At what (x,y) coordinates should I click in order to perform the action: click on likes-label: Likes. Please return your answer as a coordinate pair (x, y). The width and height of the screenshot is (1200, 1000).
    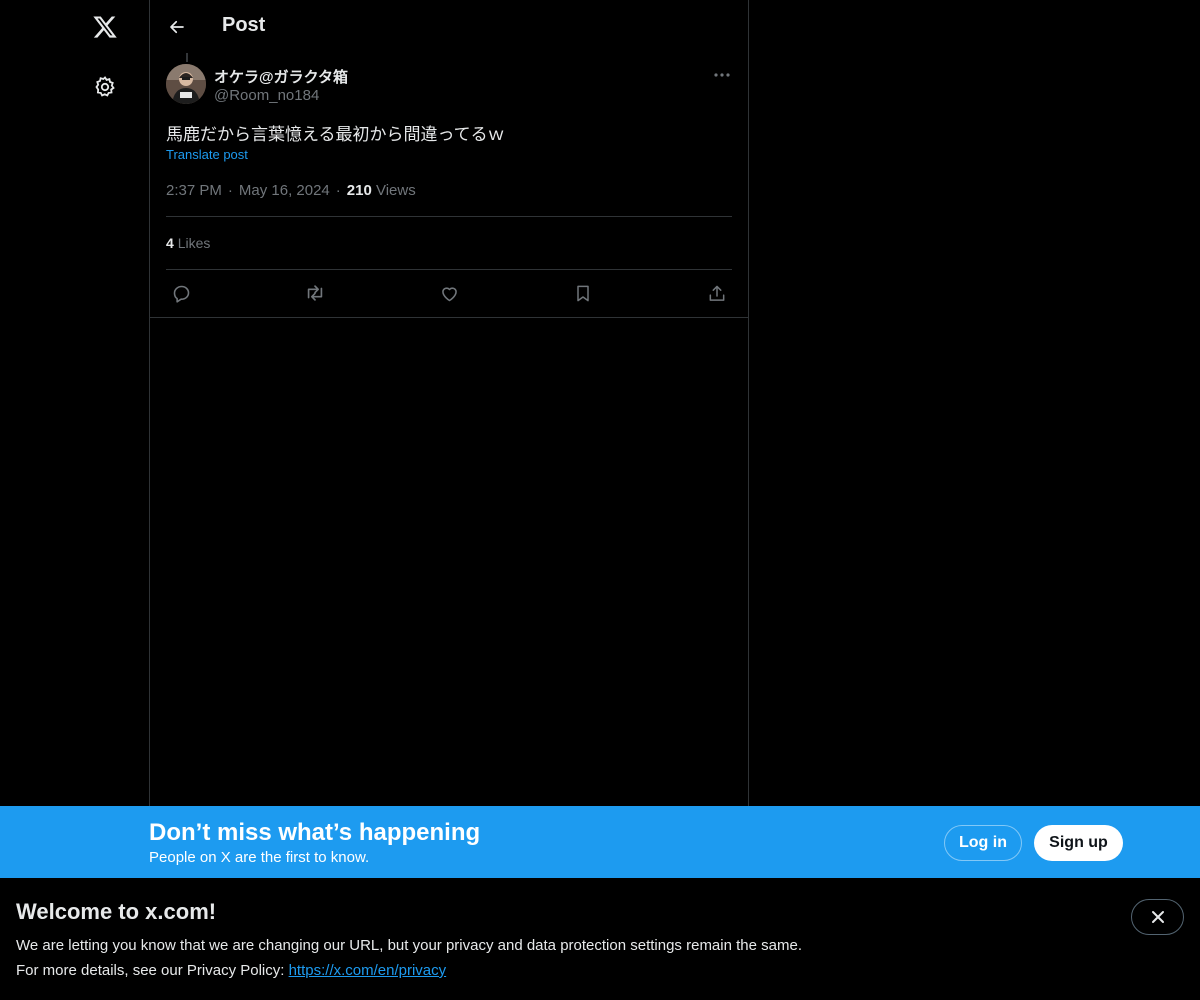
    Looking at the image, I should click on (194, 243).